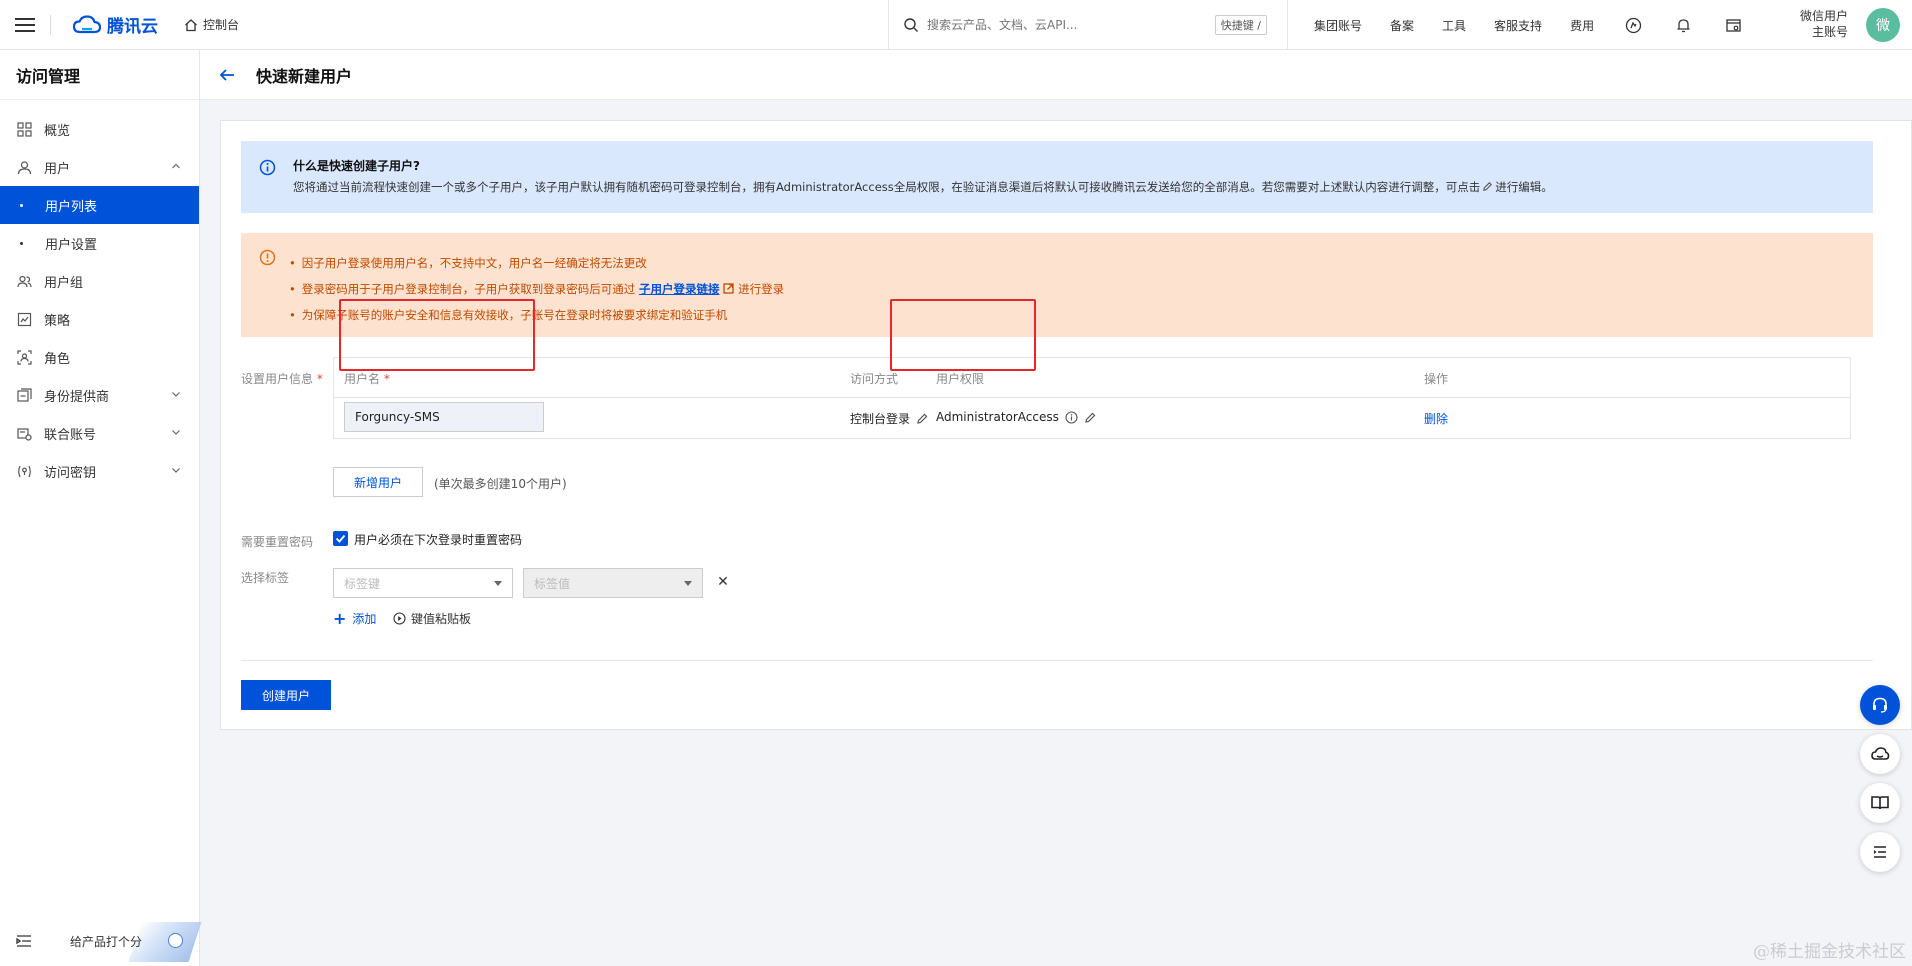 This screenshot has height=966, width=1912. What do you see at coordinates (1582, 25) in the screenshot?
I see `nav-billing: 费用` at bounding box center [1582, 25].